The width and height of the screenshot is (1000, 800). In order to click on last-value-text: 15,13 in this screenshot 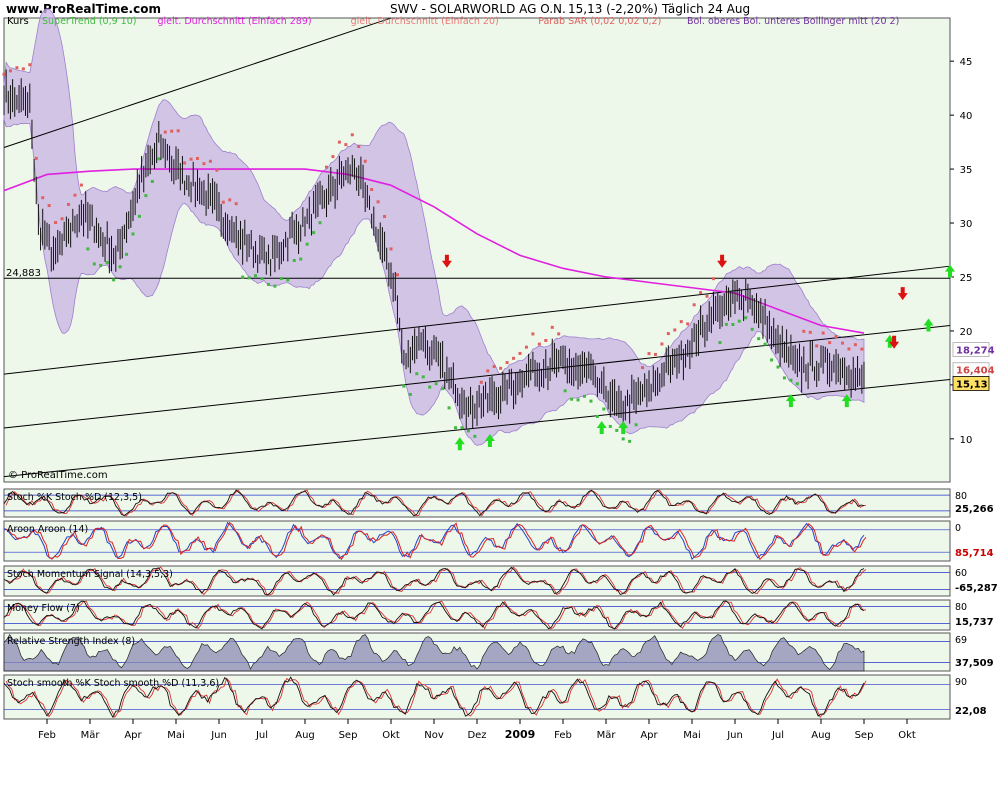, I will do `click(972, 384)`.